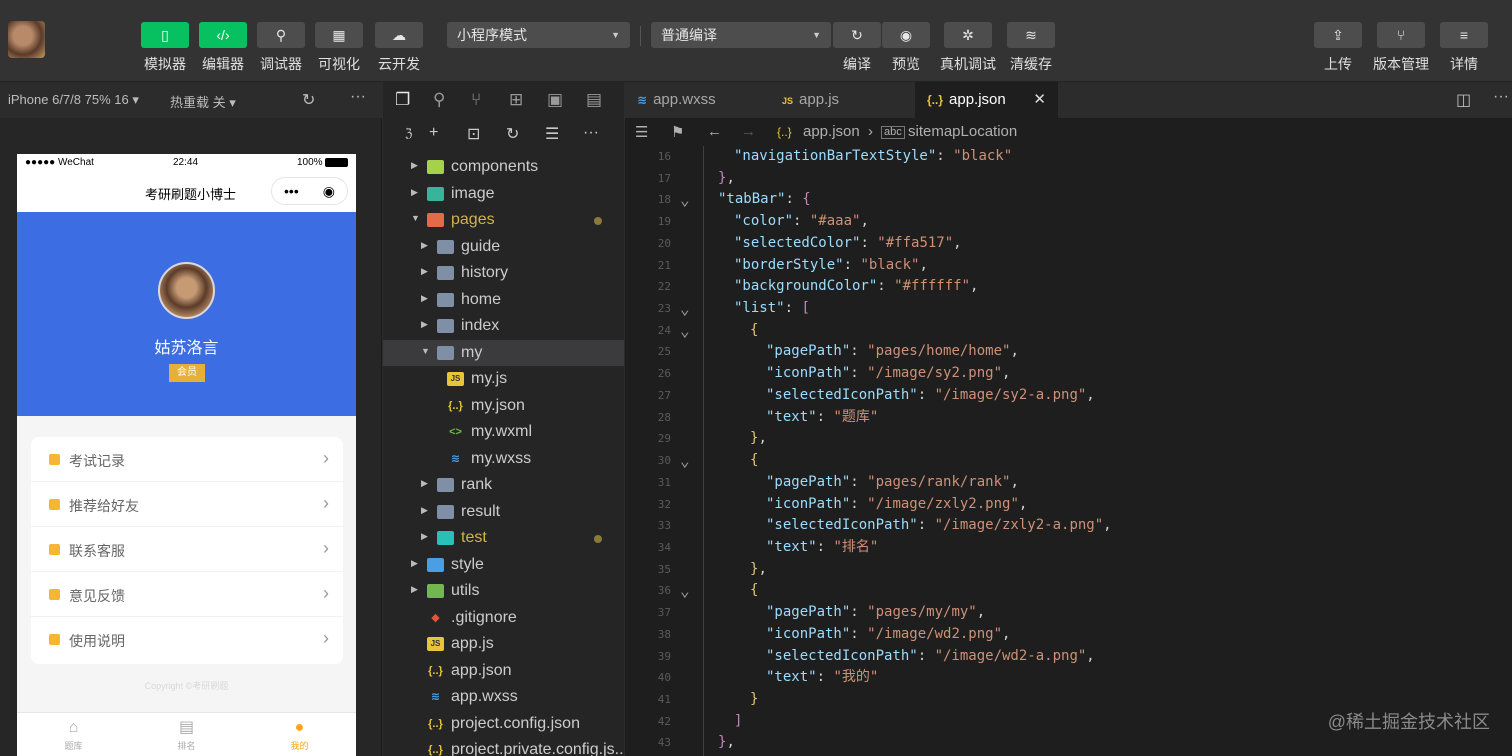  I want to click on new-file-icon: +, so click(433, 133).